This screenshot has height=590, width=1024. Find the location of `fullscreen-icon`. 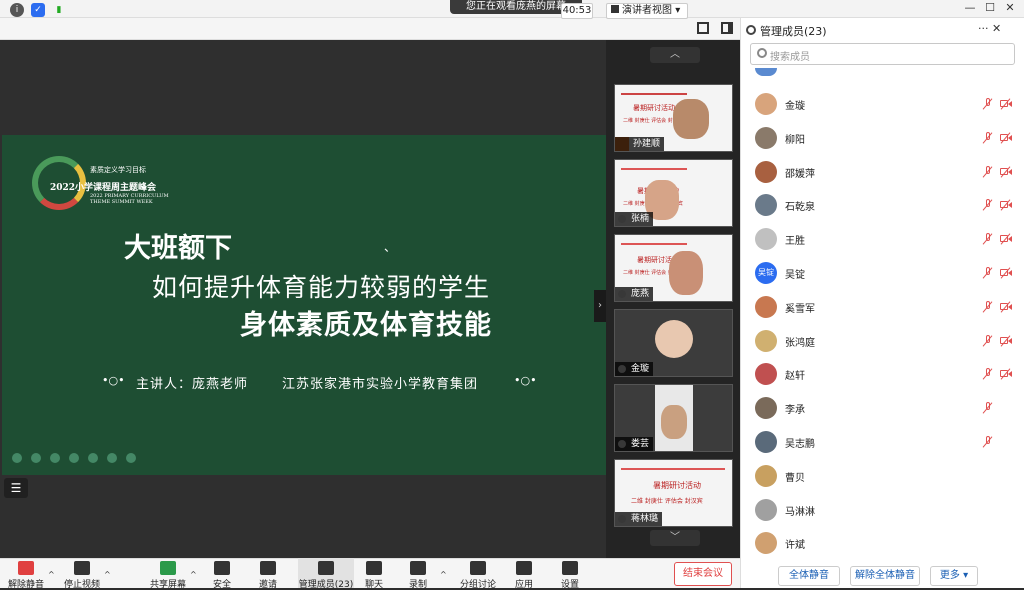

fullscreen-icon is located at coordinates (703, 28).